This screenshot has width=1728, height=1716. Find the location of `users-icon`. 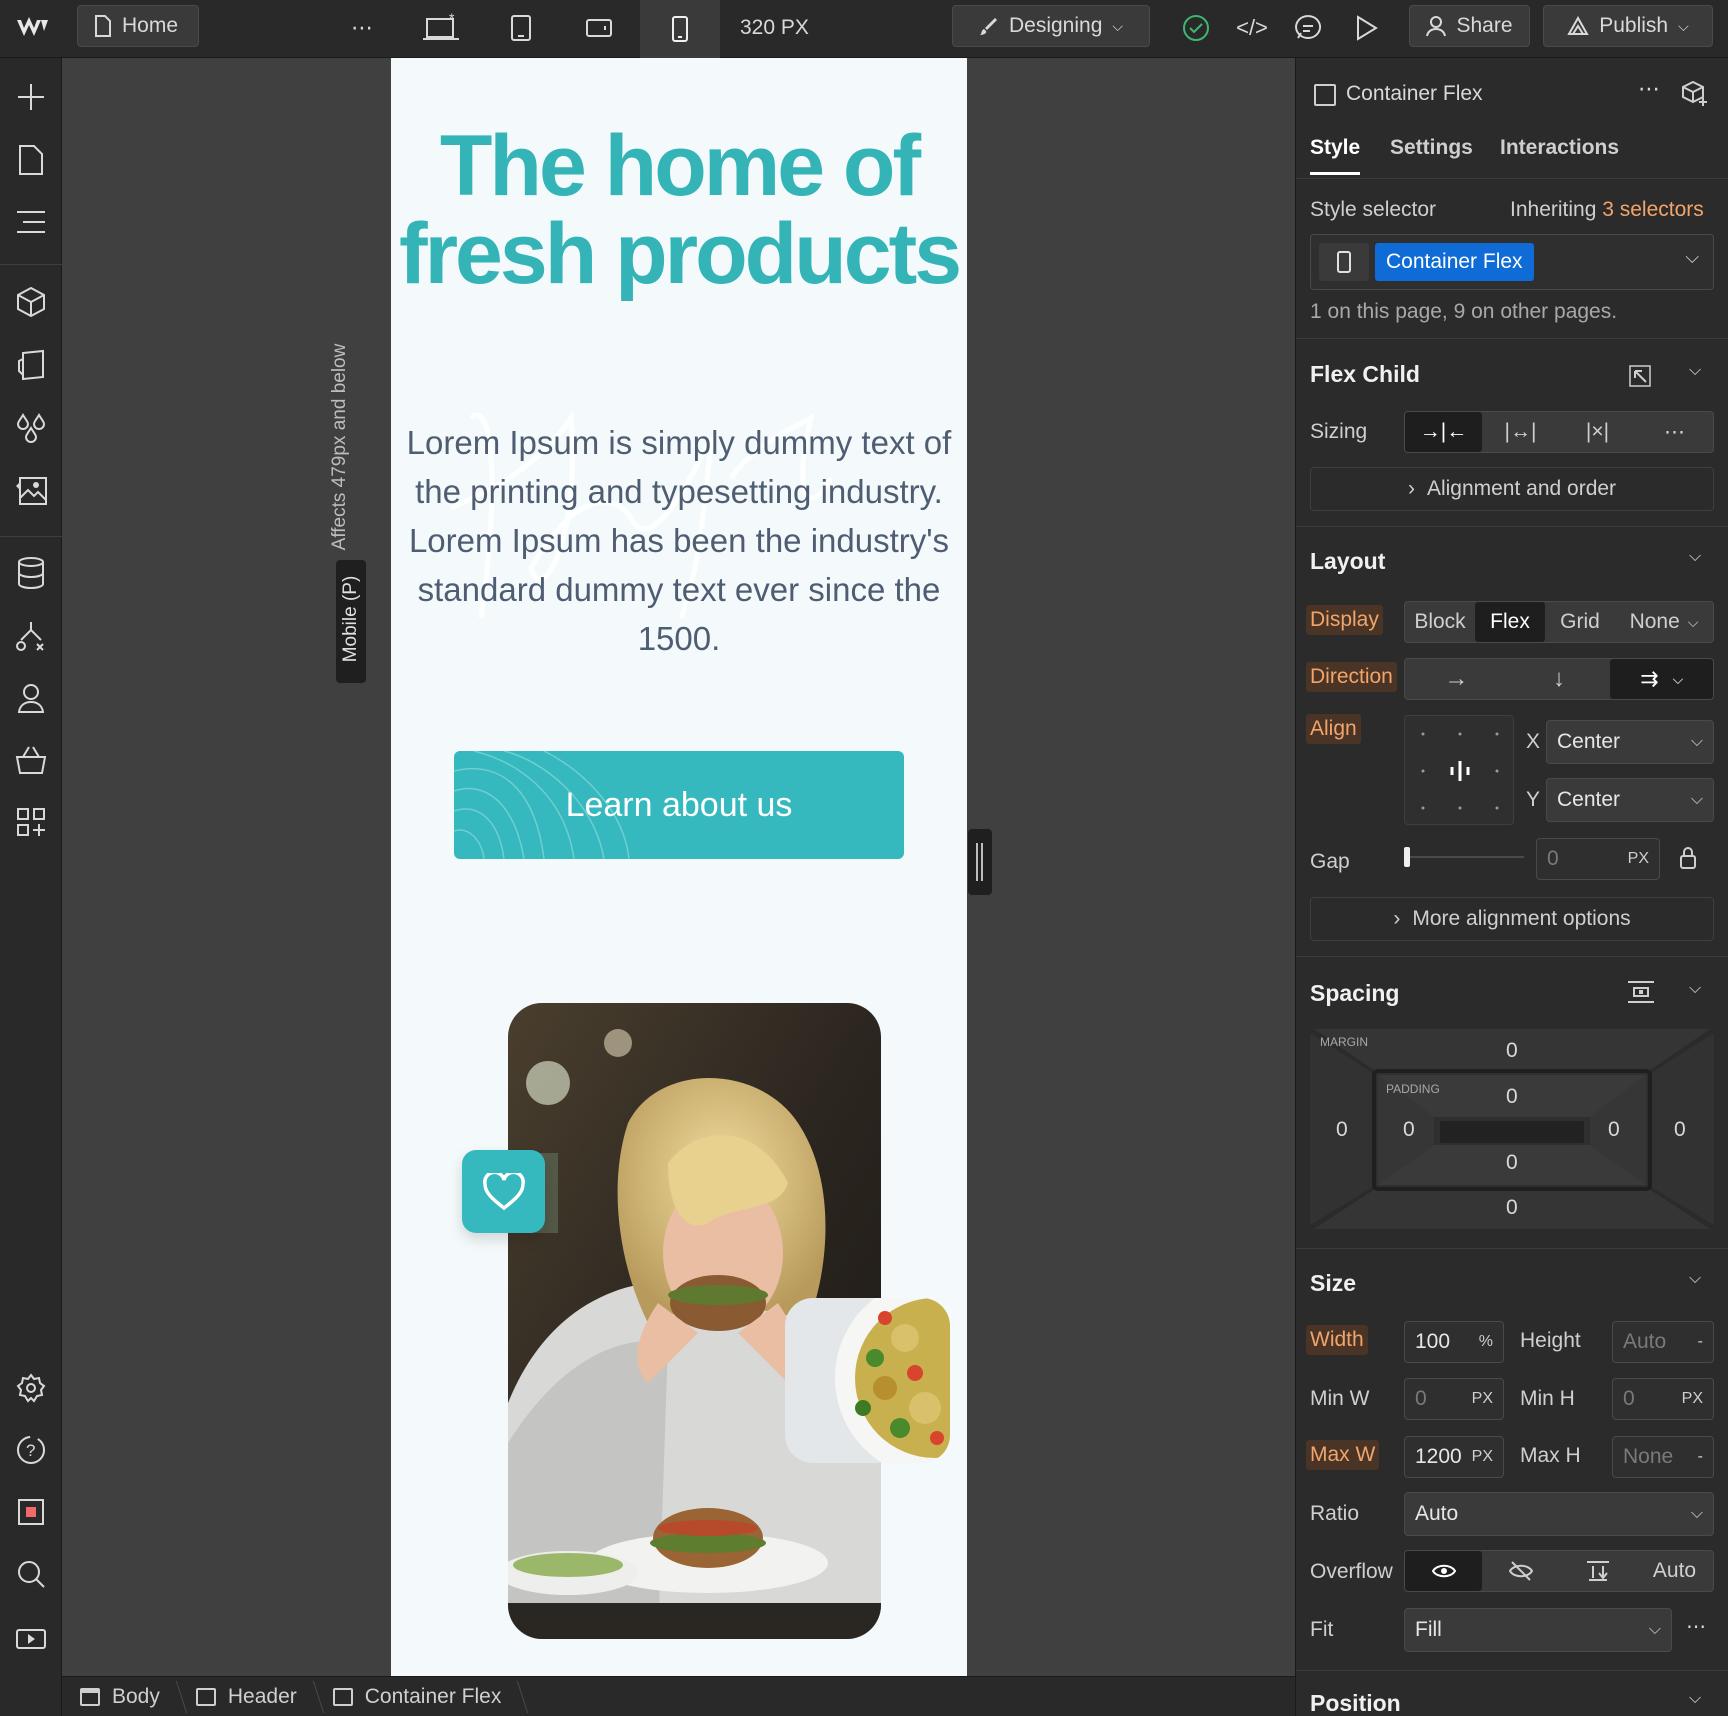

users-icon is located at coordinates (31, 698).